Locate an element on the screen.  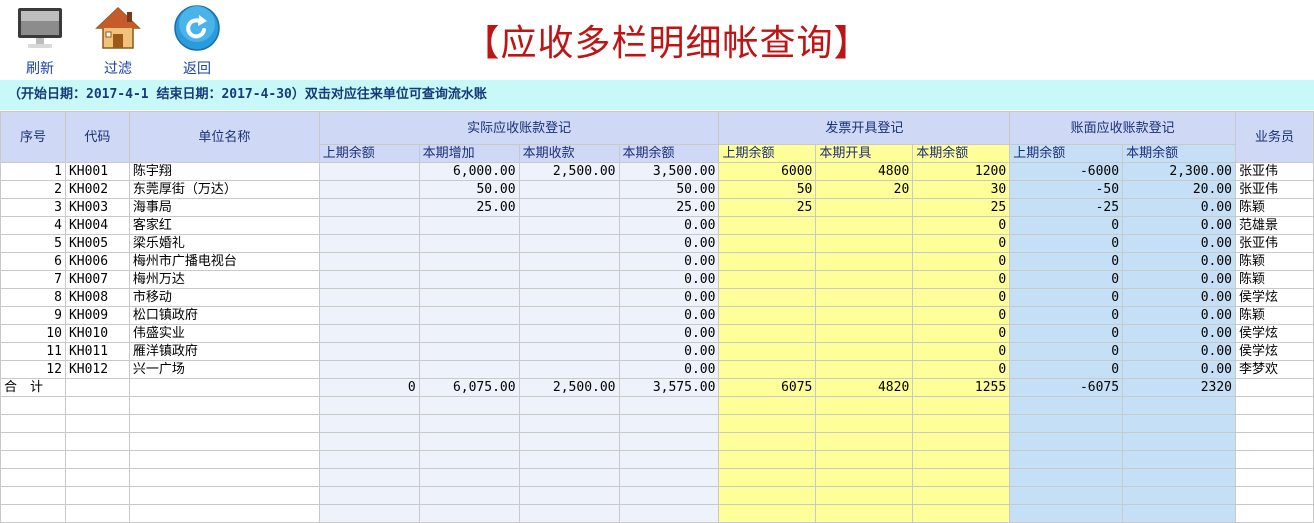
cell-invoice-issued: 20 is located at coordinates (864, 189).